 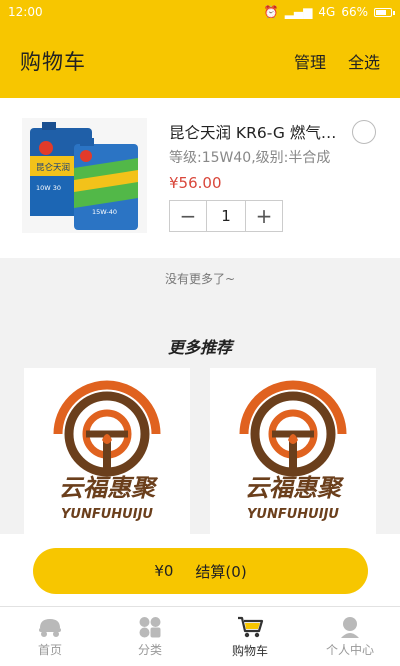 I want to click on page-header: 购物车 管理 全选, so click(x=200, y=61).